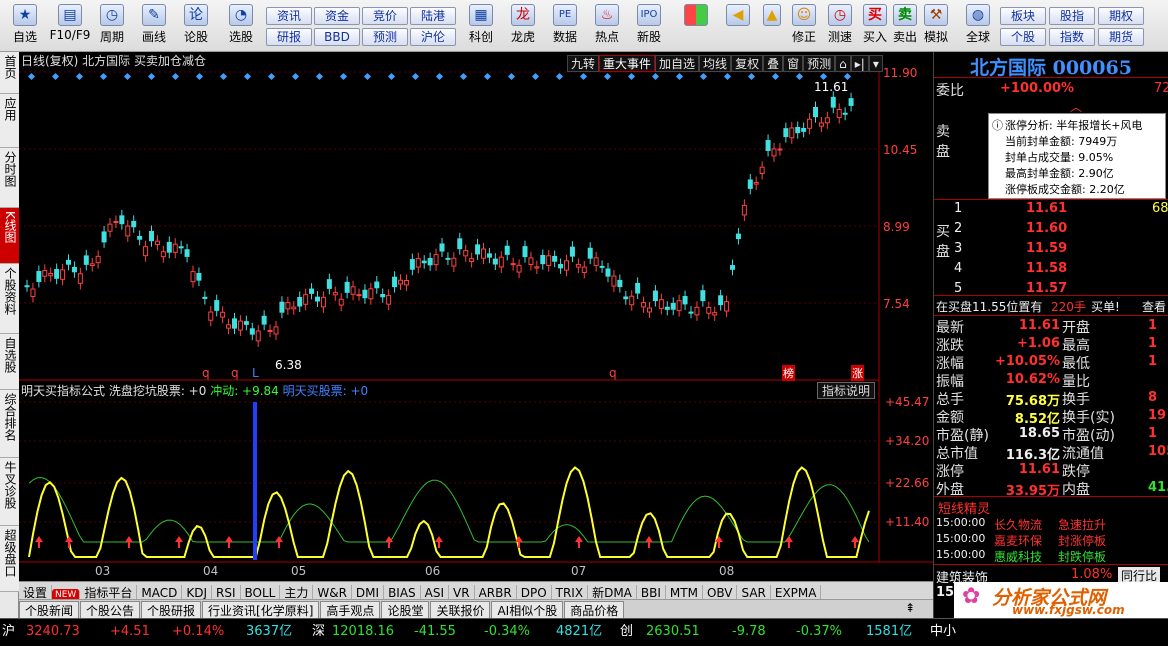 The image size is (1168, 646). What do you see at coordinates (527, 609) in the screenshot?
I see `tab-ai-similar: AI相似个股` at bounding box center [527, 609].